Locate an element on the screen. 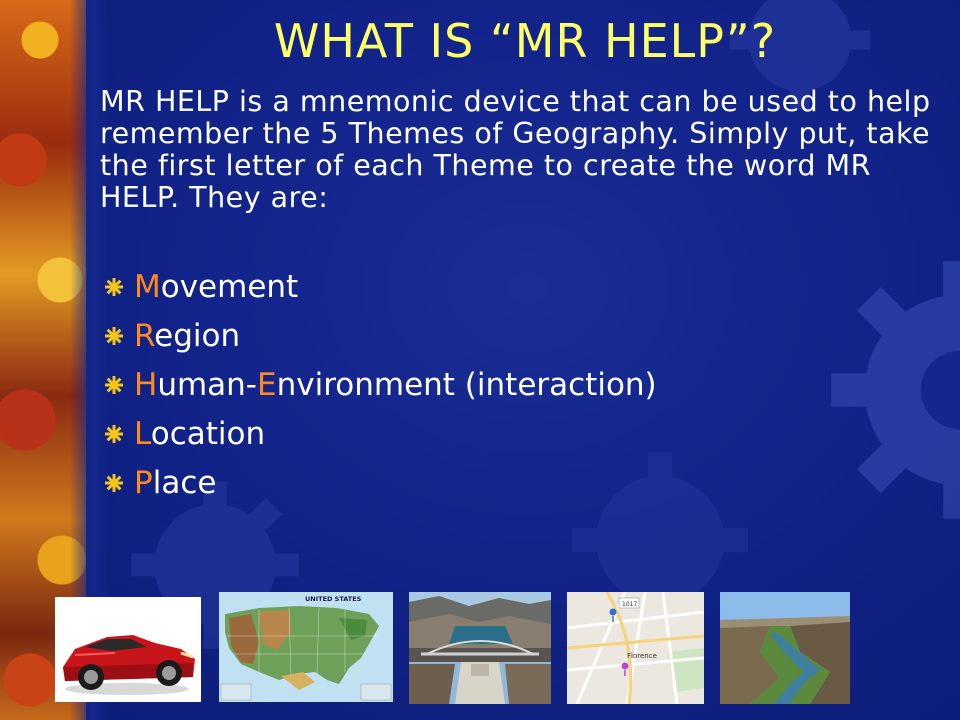 This screenshot has height=720, width=960. theme-text: ovement is located at coordinates (229, 286).